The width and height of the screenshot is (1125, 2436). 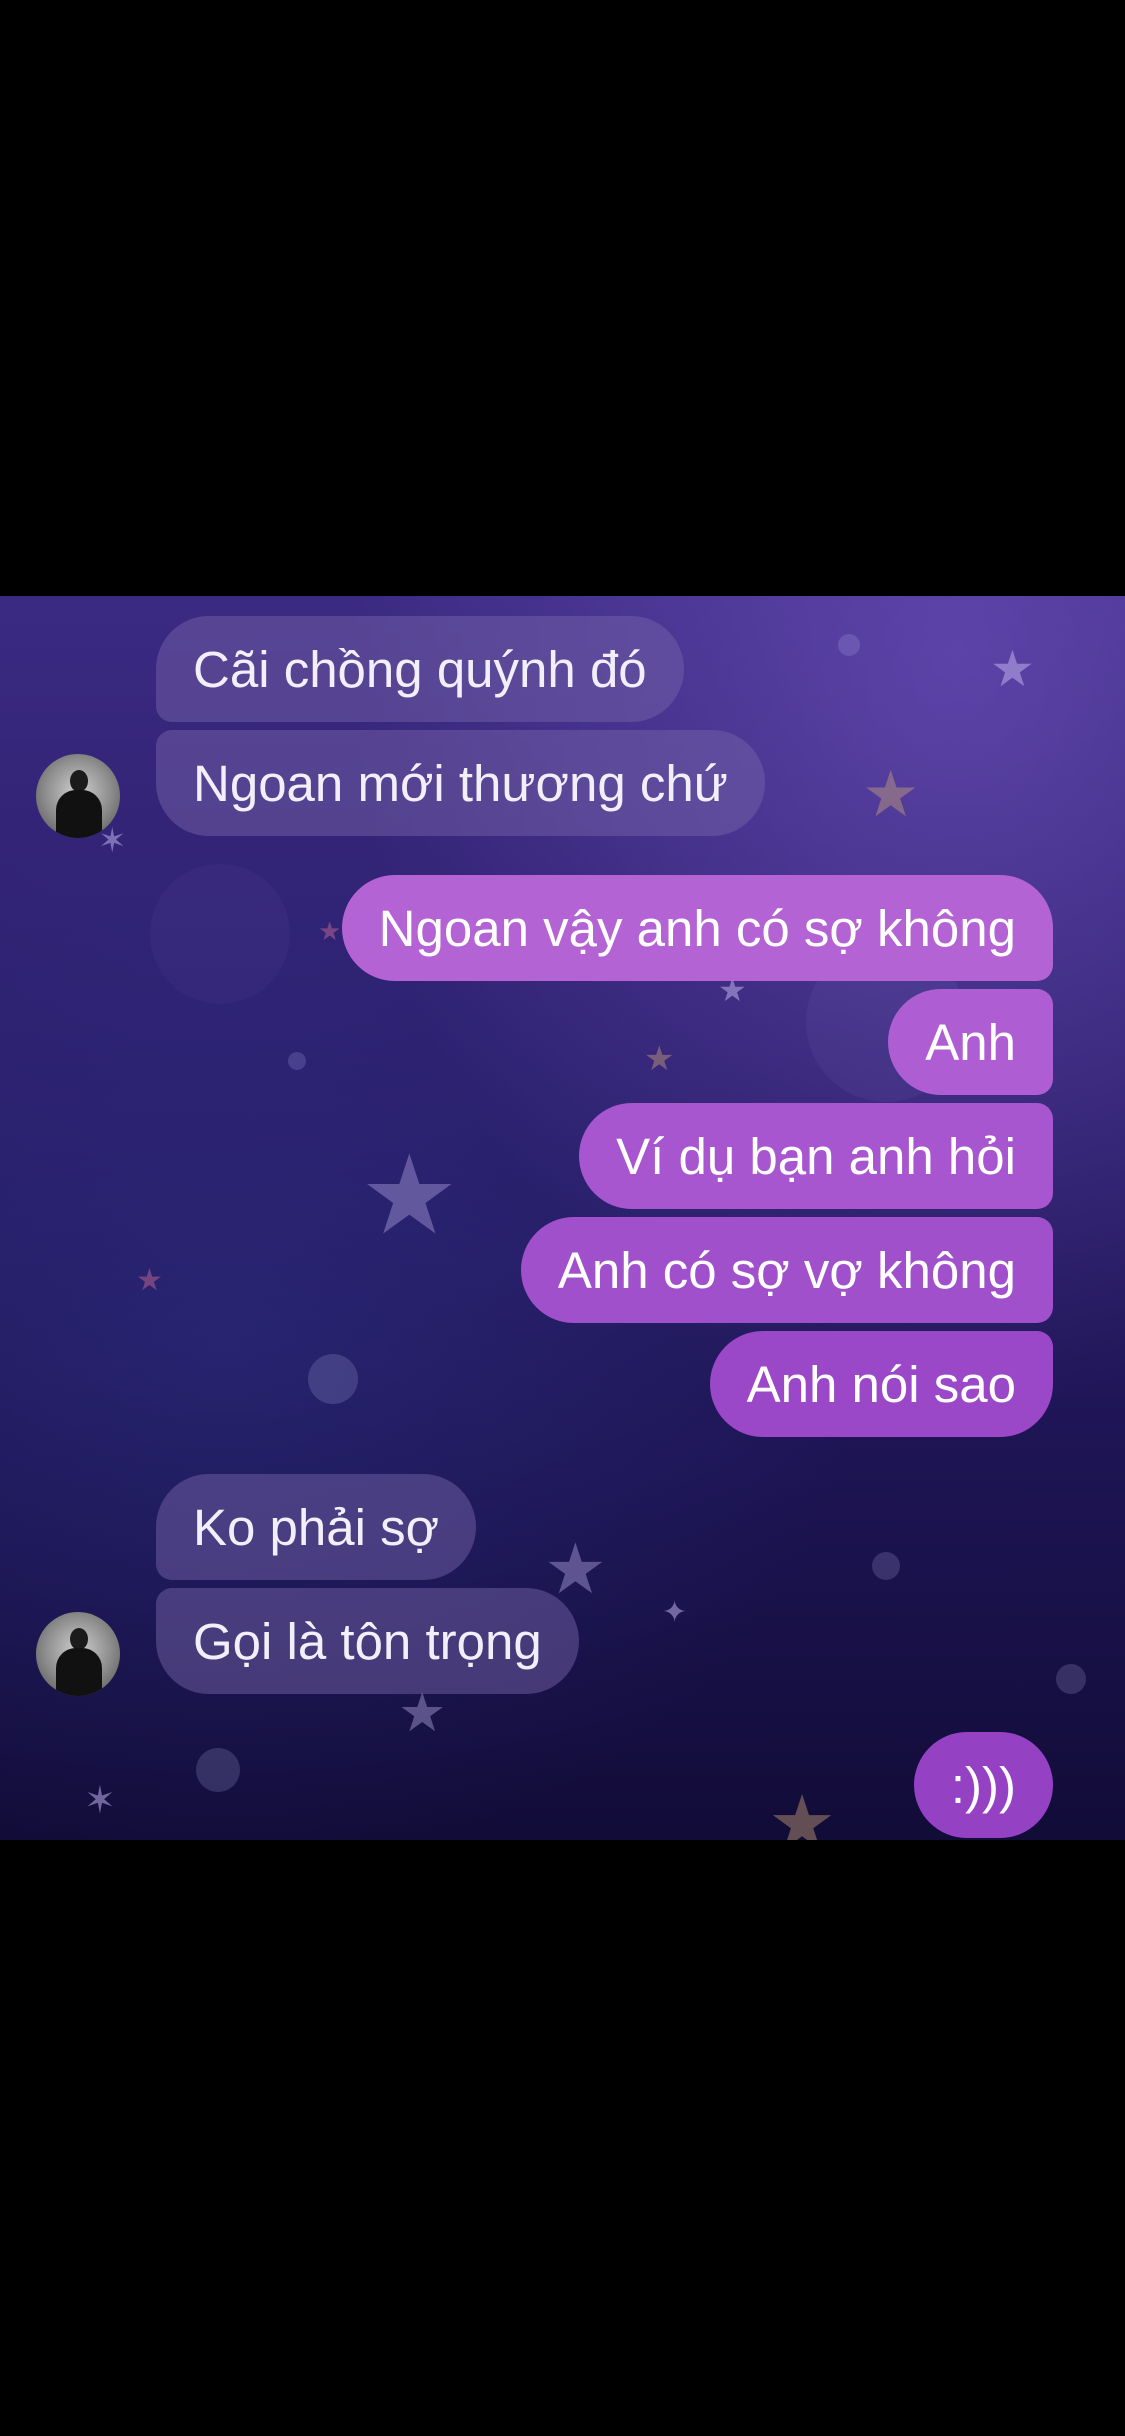 What do you see at coordinates (697, 928) in the screenshot?
I see `outgoing-message: Ngoan vậy anh có sợ không` at bounding box center [697, 928].